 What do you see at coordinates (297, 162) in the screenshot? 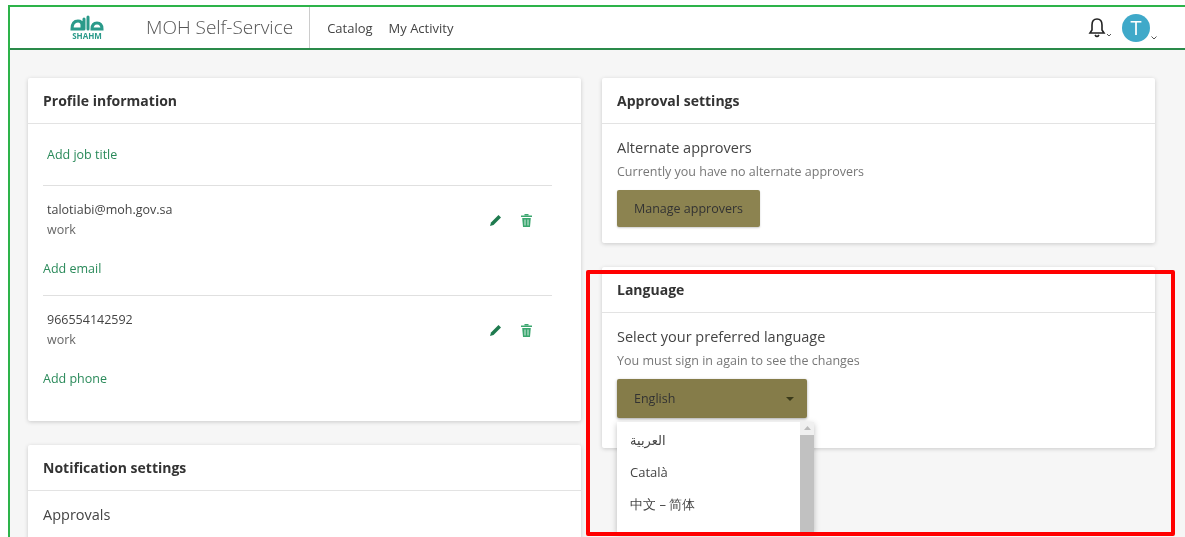
I see `add-job-title-link: Add job title` at bounding box center [297, 162].